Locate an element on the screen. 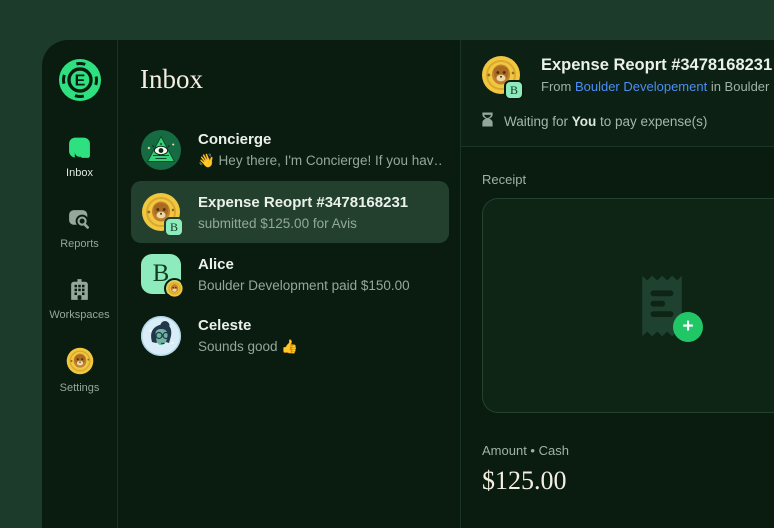 Image resolution: width=774 pixels, height=528 pixels. list-item-preview: submitted $125.00 for Avis is located at coordinates (277, 223).